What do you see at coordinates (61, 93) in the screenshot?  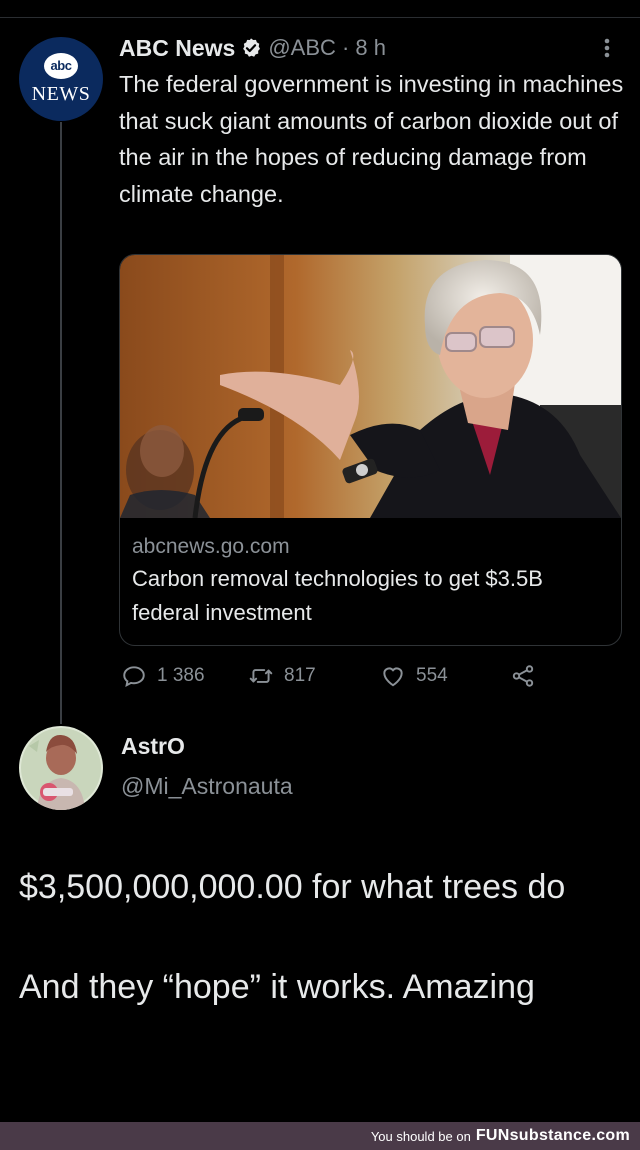 I see `abc-logo-news-word: NEWS` at bounding box center [61, 93].